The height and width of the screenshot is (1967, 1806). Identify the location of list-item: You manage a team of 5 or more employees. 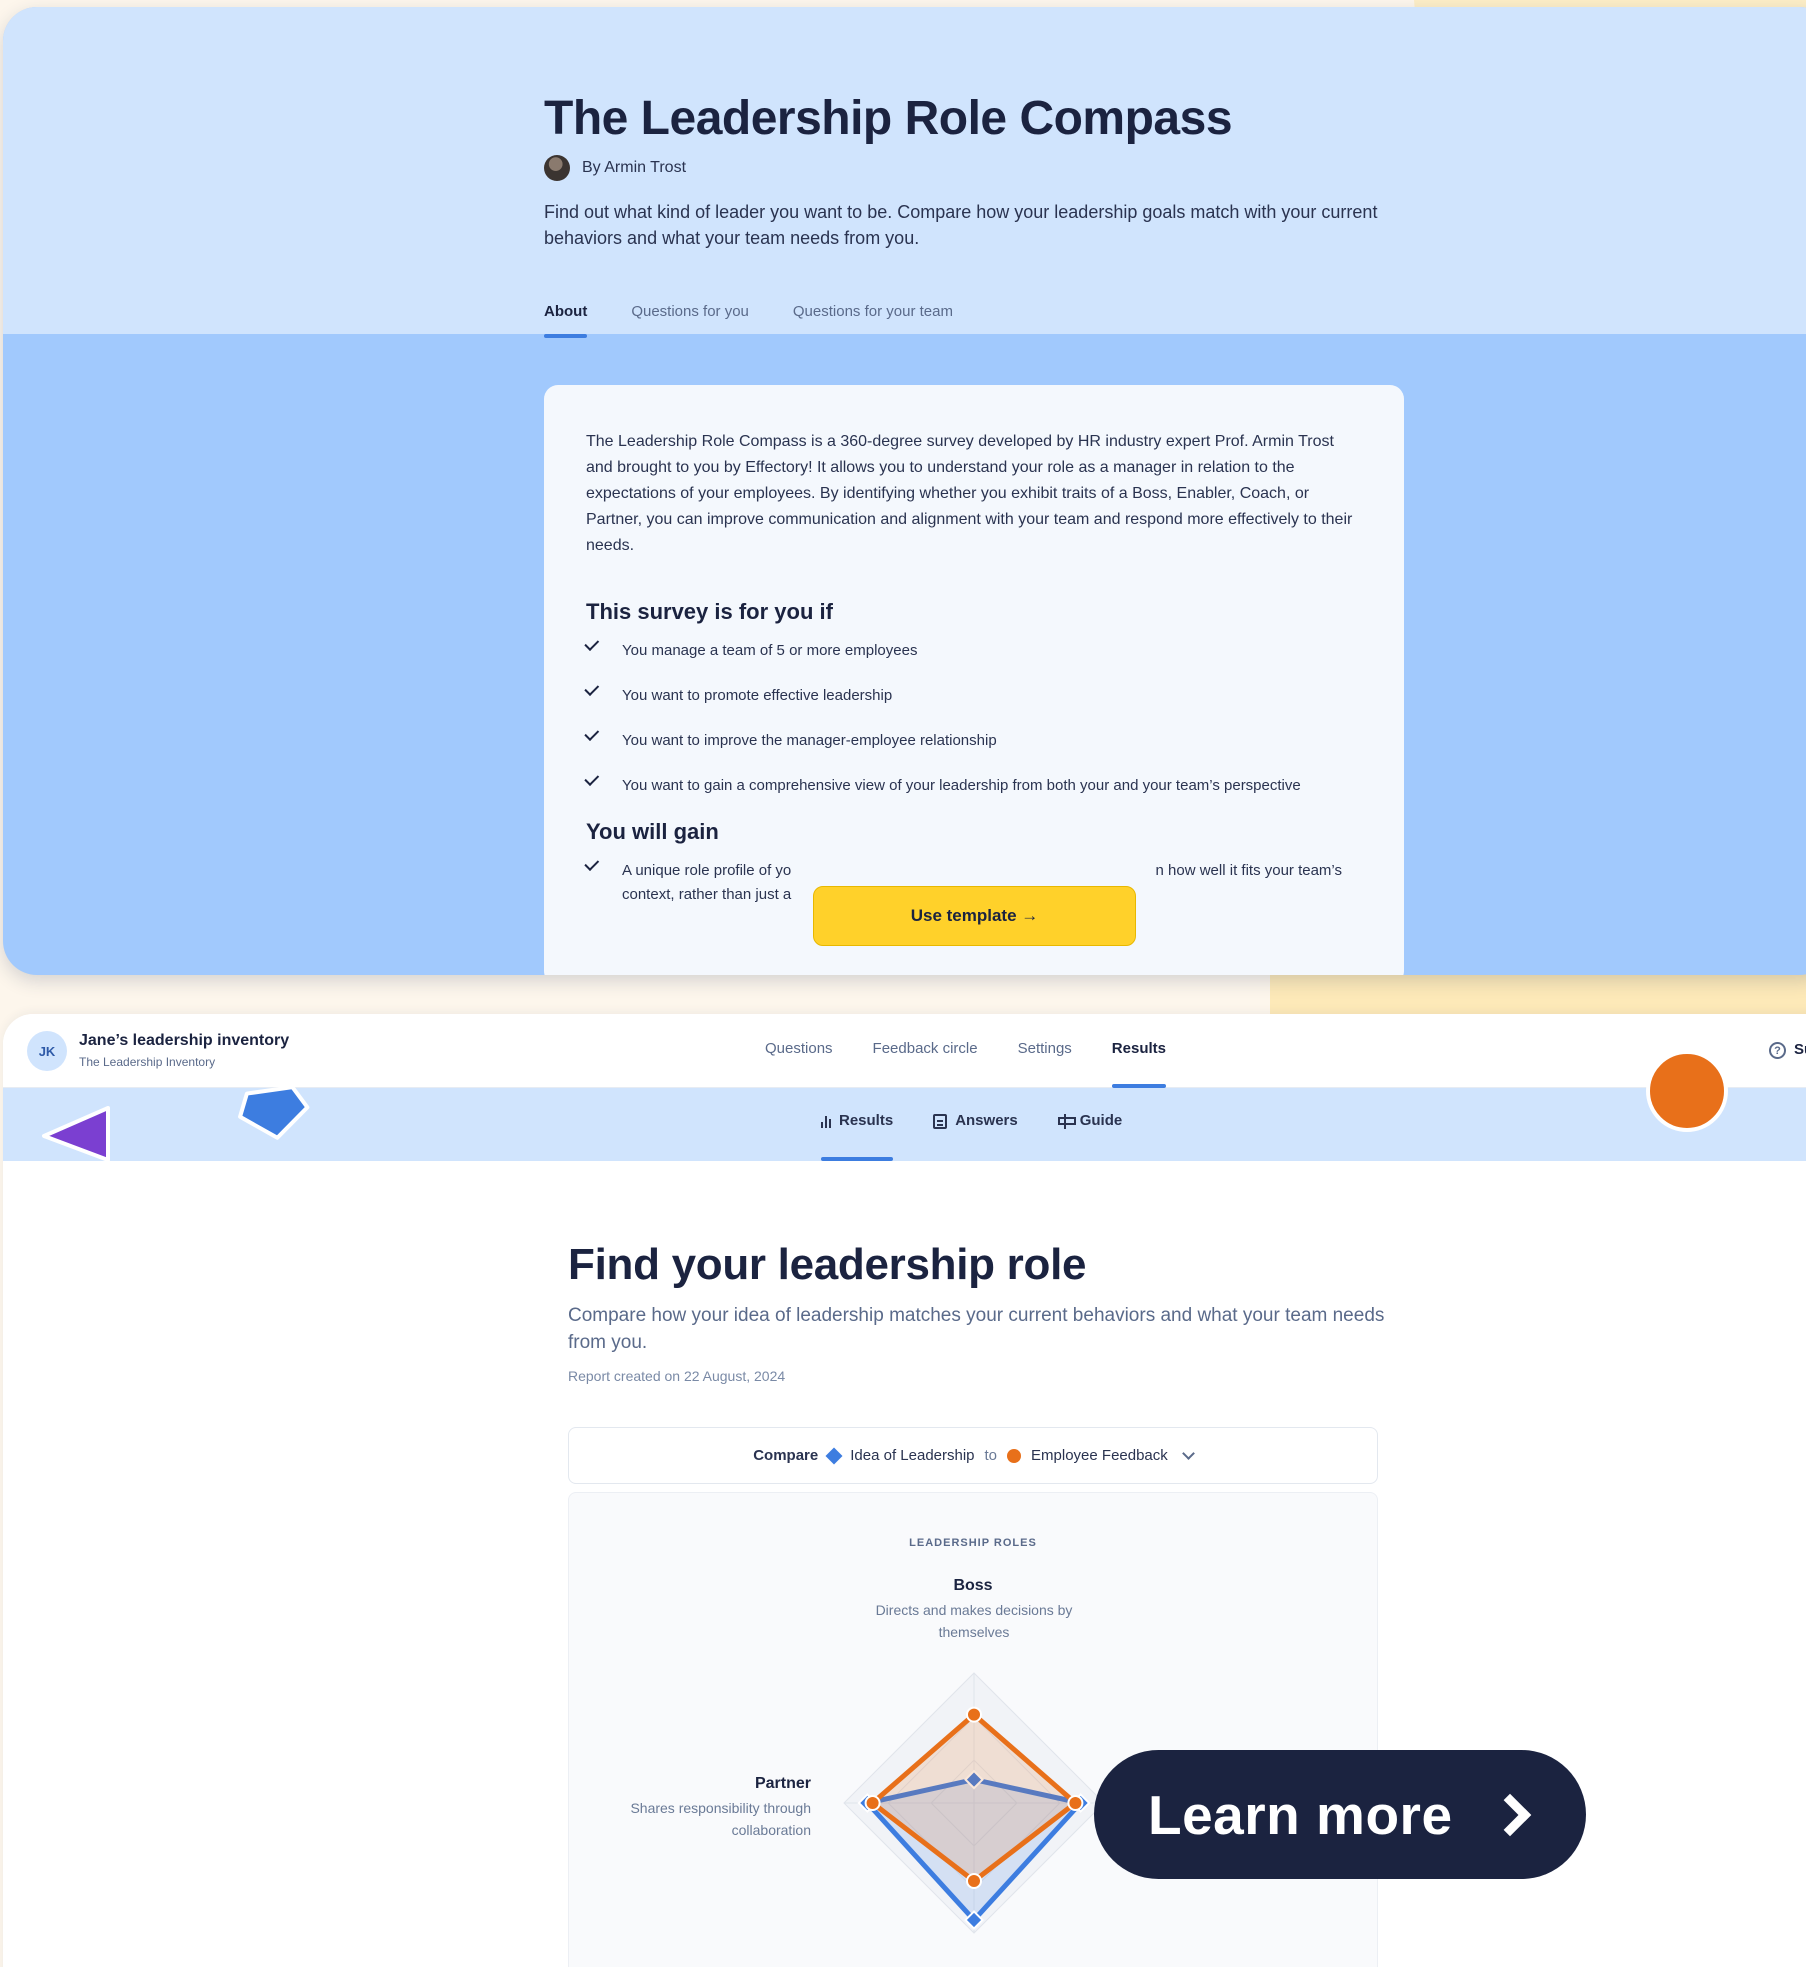
(974, 651).